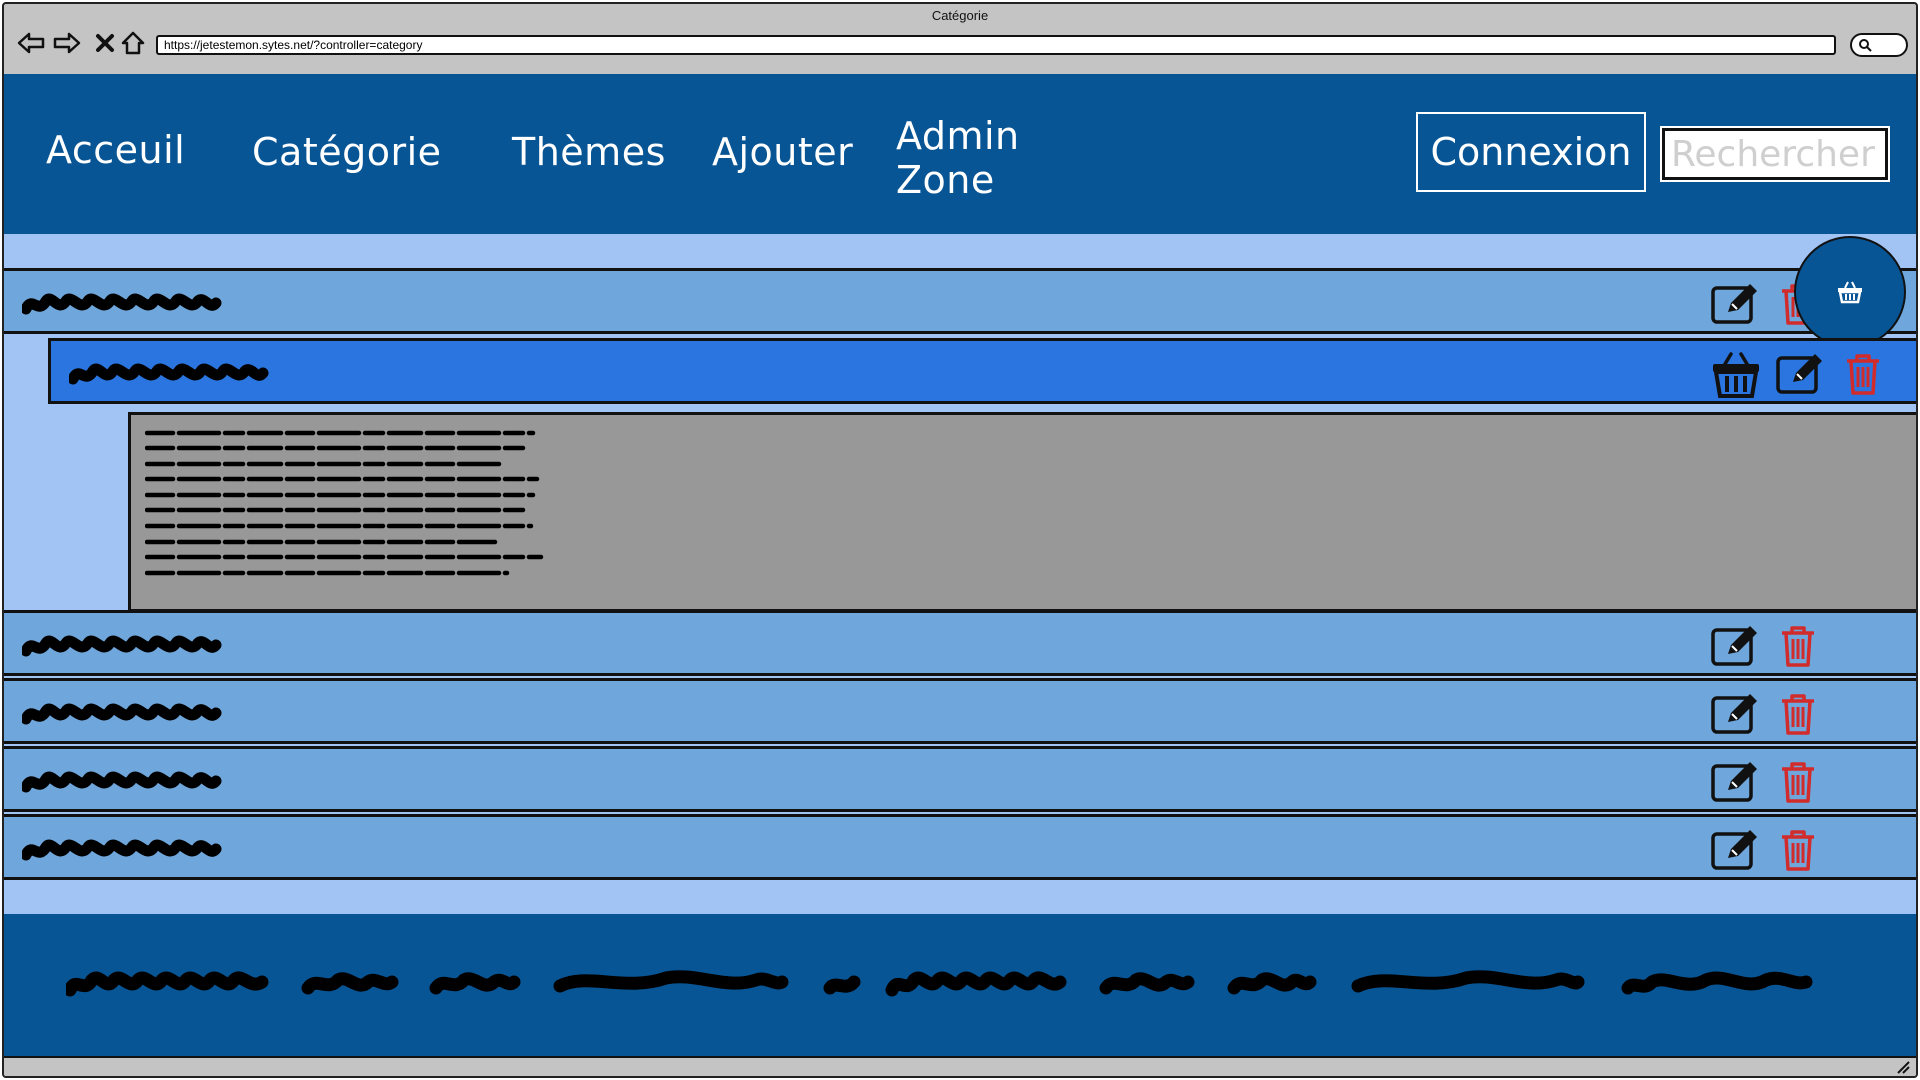 This screenshot has height=1080, width=1920. I want to click on nav-admin-zone: Admin Zone, so click(958, 158).